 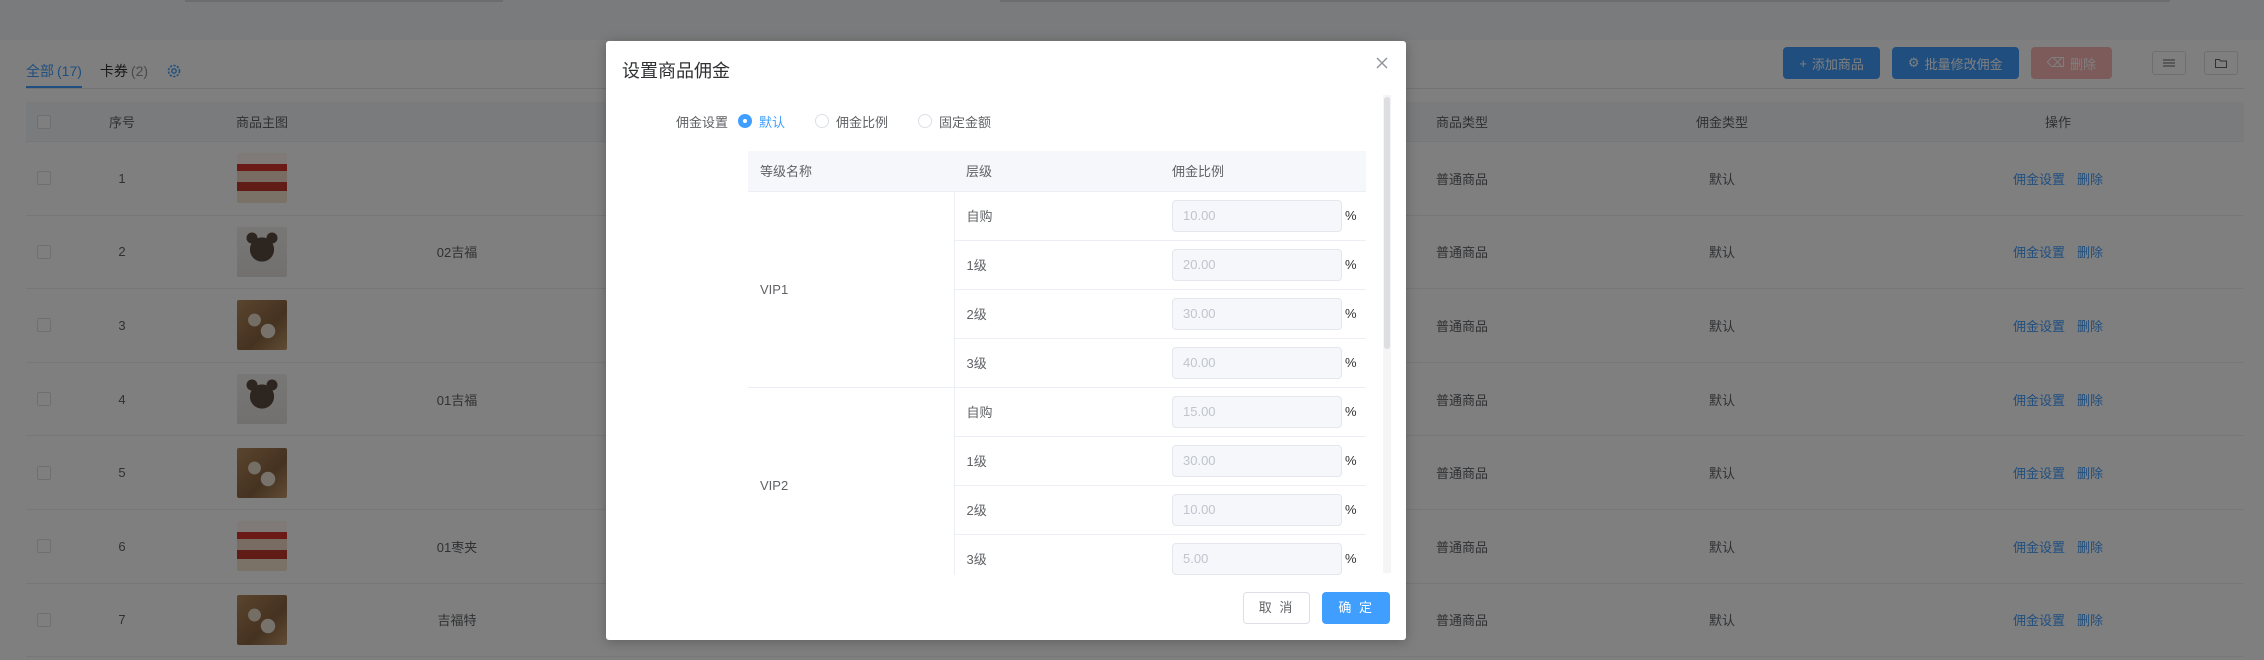 What do you see at coordinates (772, 122) in the screenshot?
I see `radio-label: 默认` at bounding box center [772, 122].